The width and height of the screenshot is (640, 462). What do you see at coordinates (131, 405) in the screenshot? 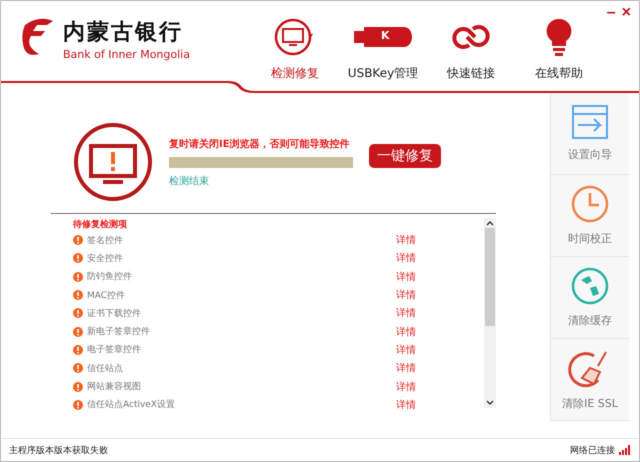
I see `item-name: 信任站点ActiveX设置` at bounding box center [131, 405].